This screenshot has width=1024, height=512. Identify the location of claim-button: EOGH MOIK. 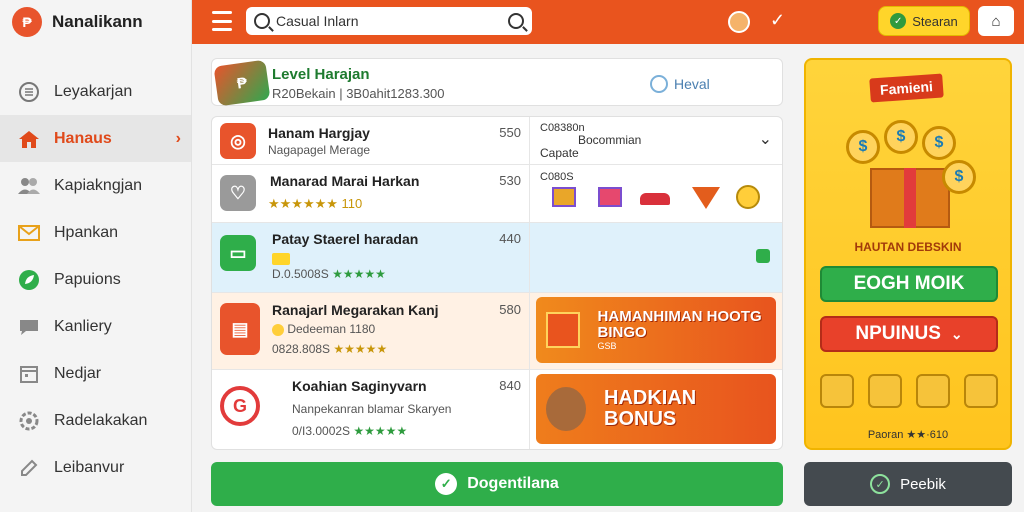
(909, 284).